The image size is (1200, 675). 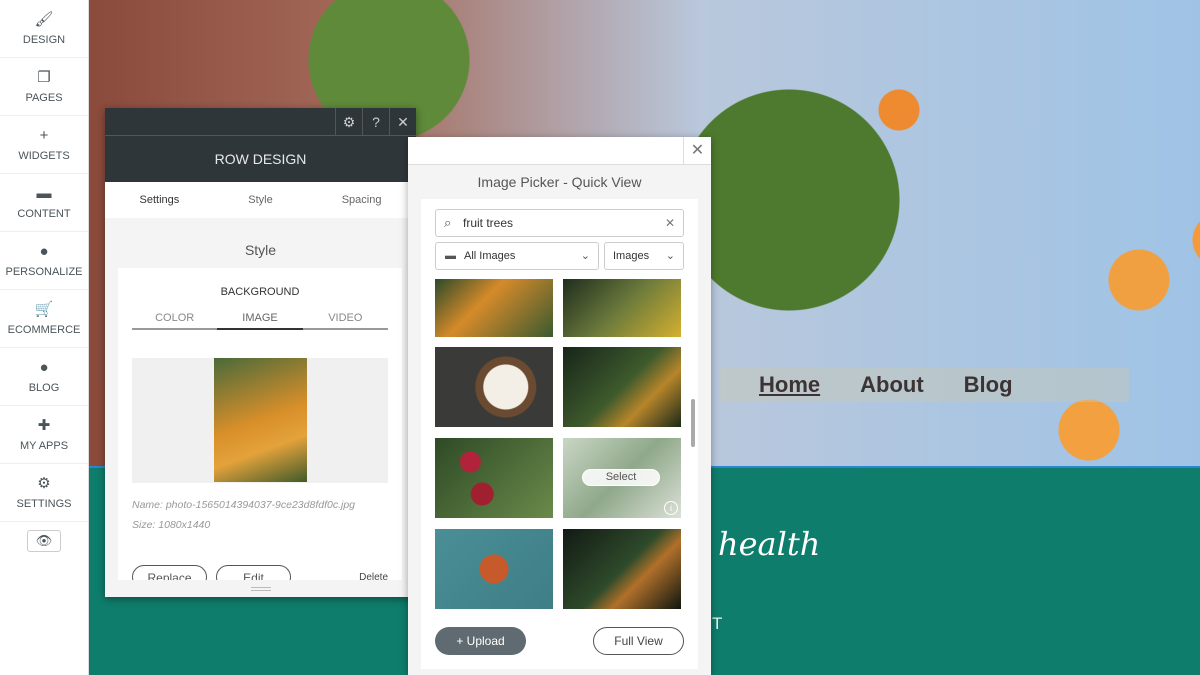 I want to click on sidebar-item-personalize: ● PERSONALIZE, so click(x=44, y=261).